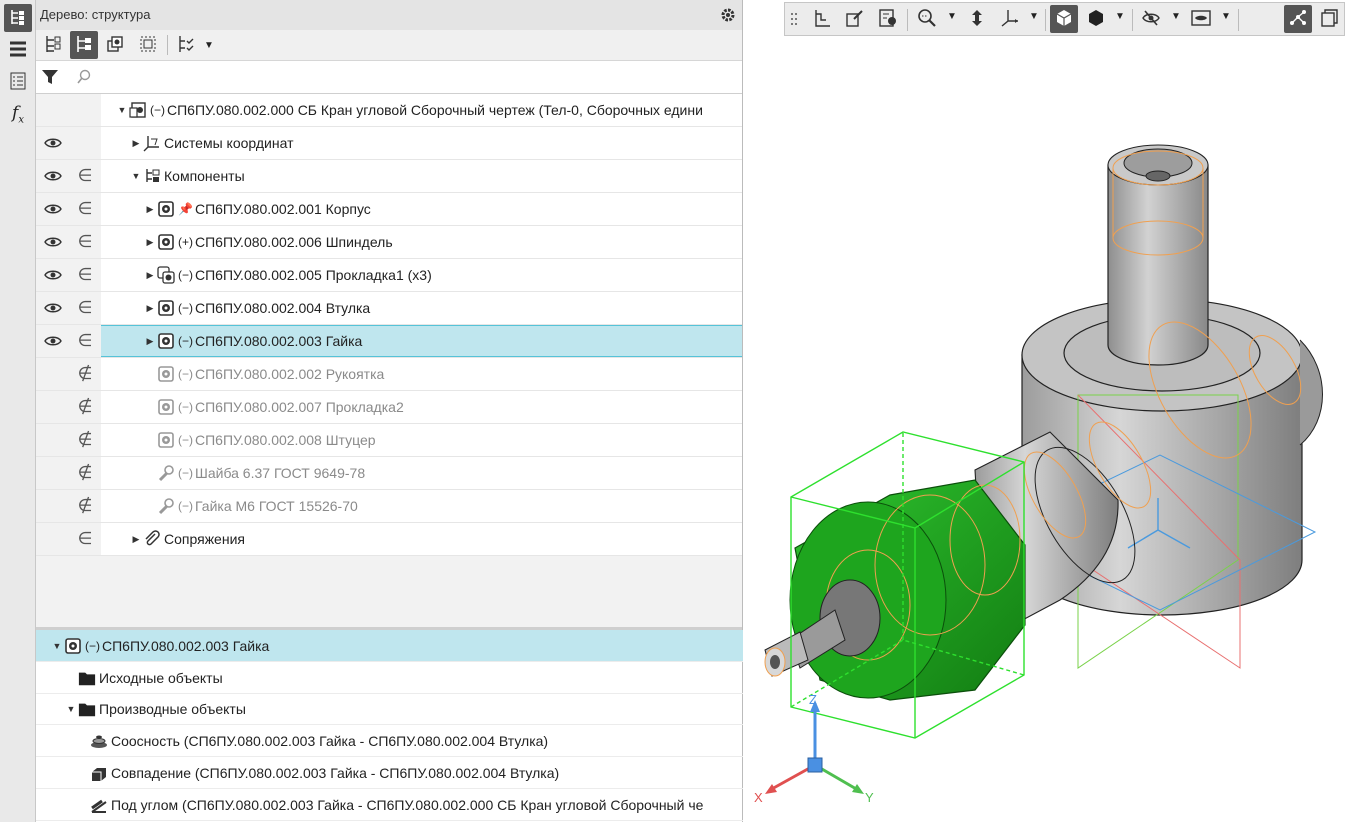 The height and width of the screenshot is (822, 1345). Describe the element at coordinates (396, 646) in the screenshot. I see `relations-header-row: ▼ (−) СП6ПУ.080.002.003 Гайка` at that location.